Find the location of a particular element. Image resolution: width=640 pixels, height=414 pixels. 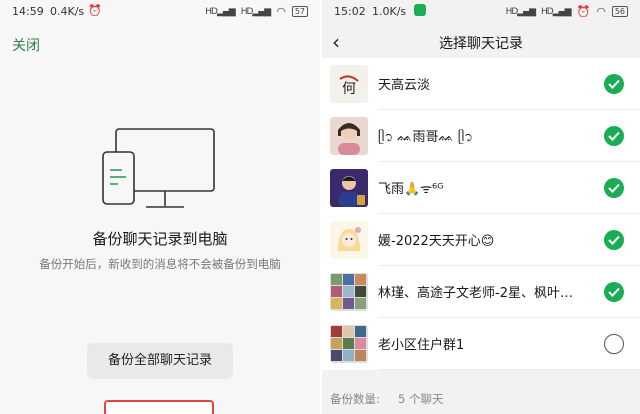

close-button: 关闭 is located at coordinates (26, 45).